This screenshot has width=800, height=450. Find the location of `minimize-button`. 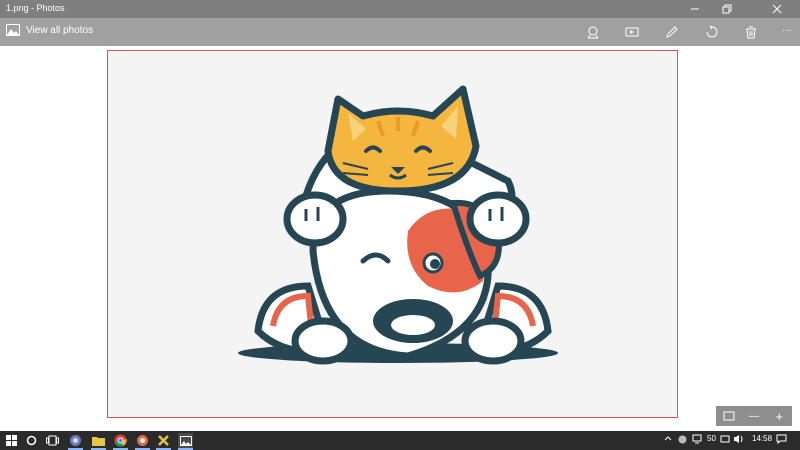

minimize-button is located at coordinates (695, 9).